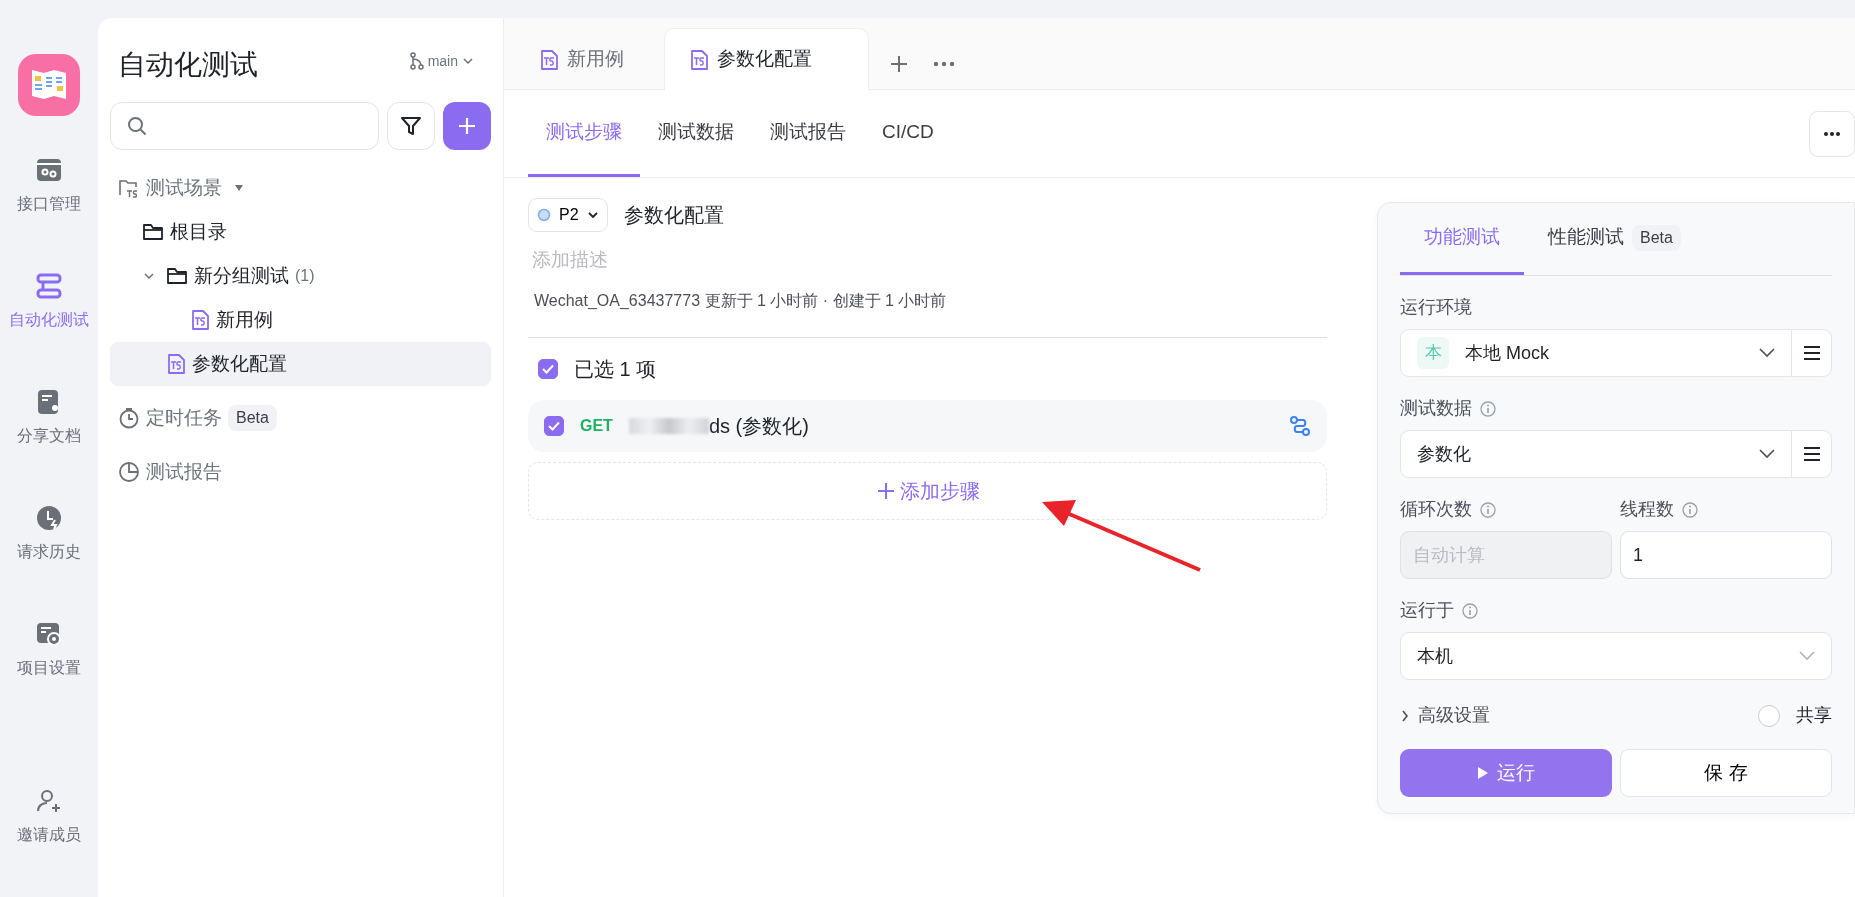  What do you see at coordinates (184, 471) in the screenshot?
I see `tree-label: 测试报告` at bounding box center [184, 471].